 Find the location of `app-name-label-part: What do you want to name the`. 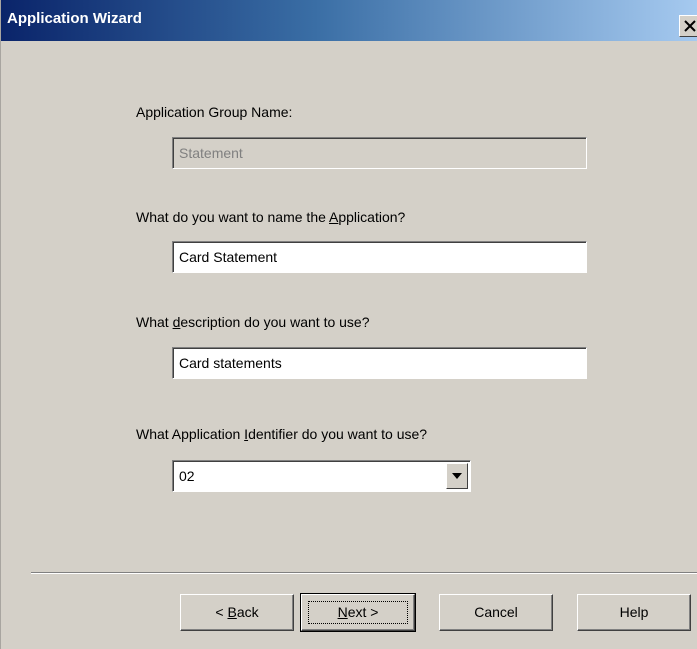

app-name-label-part: What do you want to name the is located at coordinates (233, 217).